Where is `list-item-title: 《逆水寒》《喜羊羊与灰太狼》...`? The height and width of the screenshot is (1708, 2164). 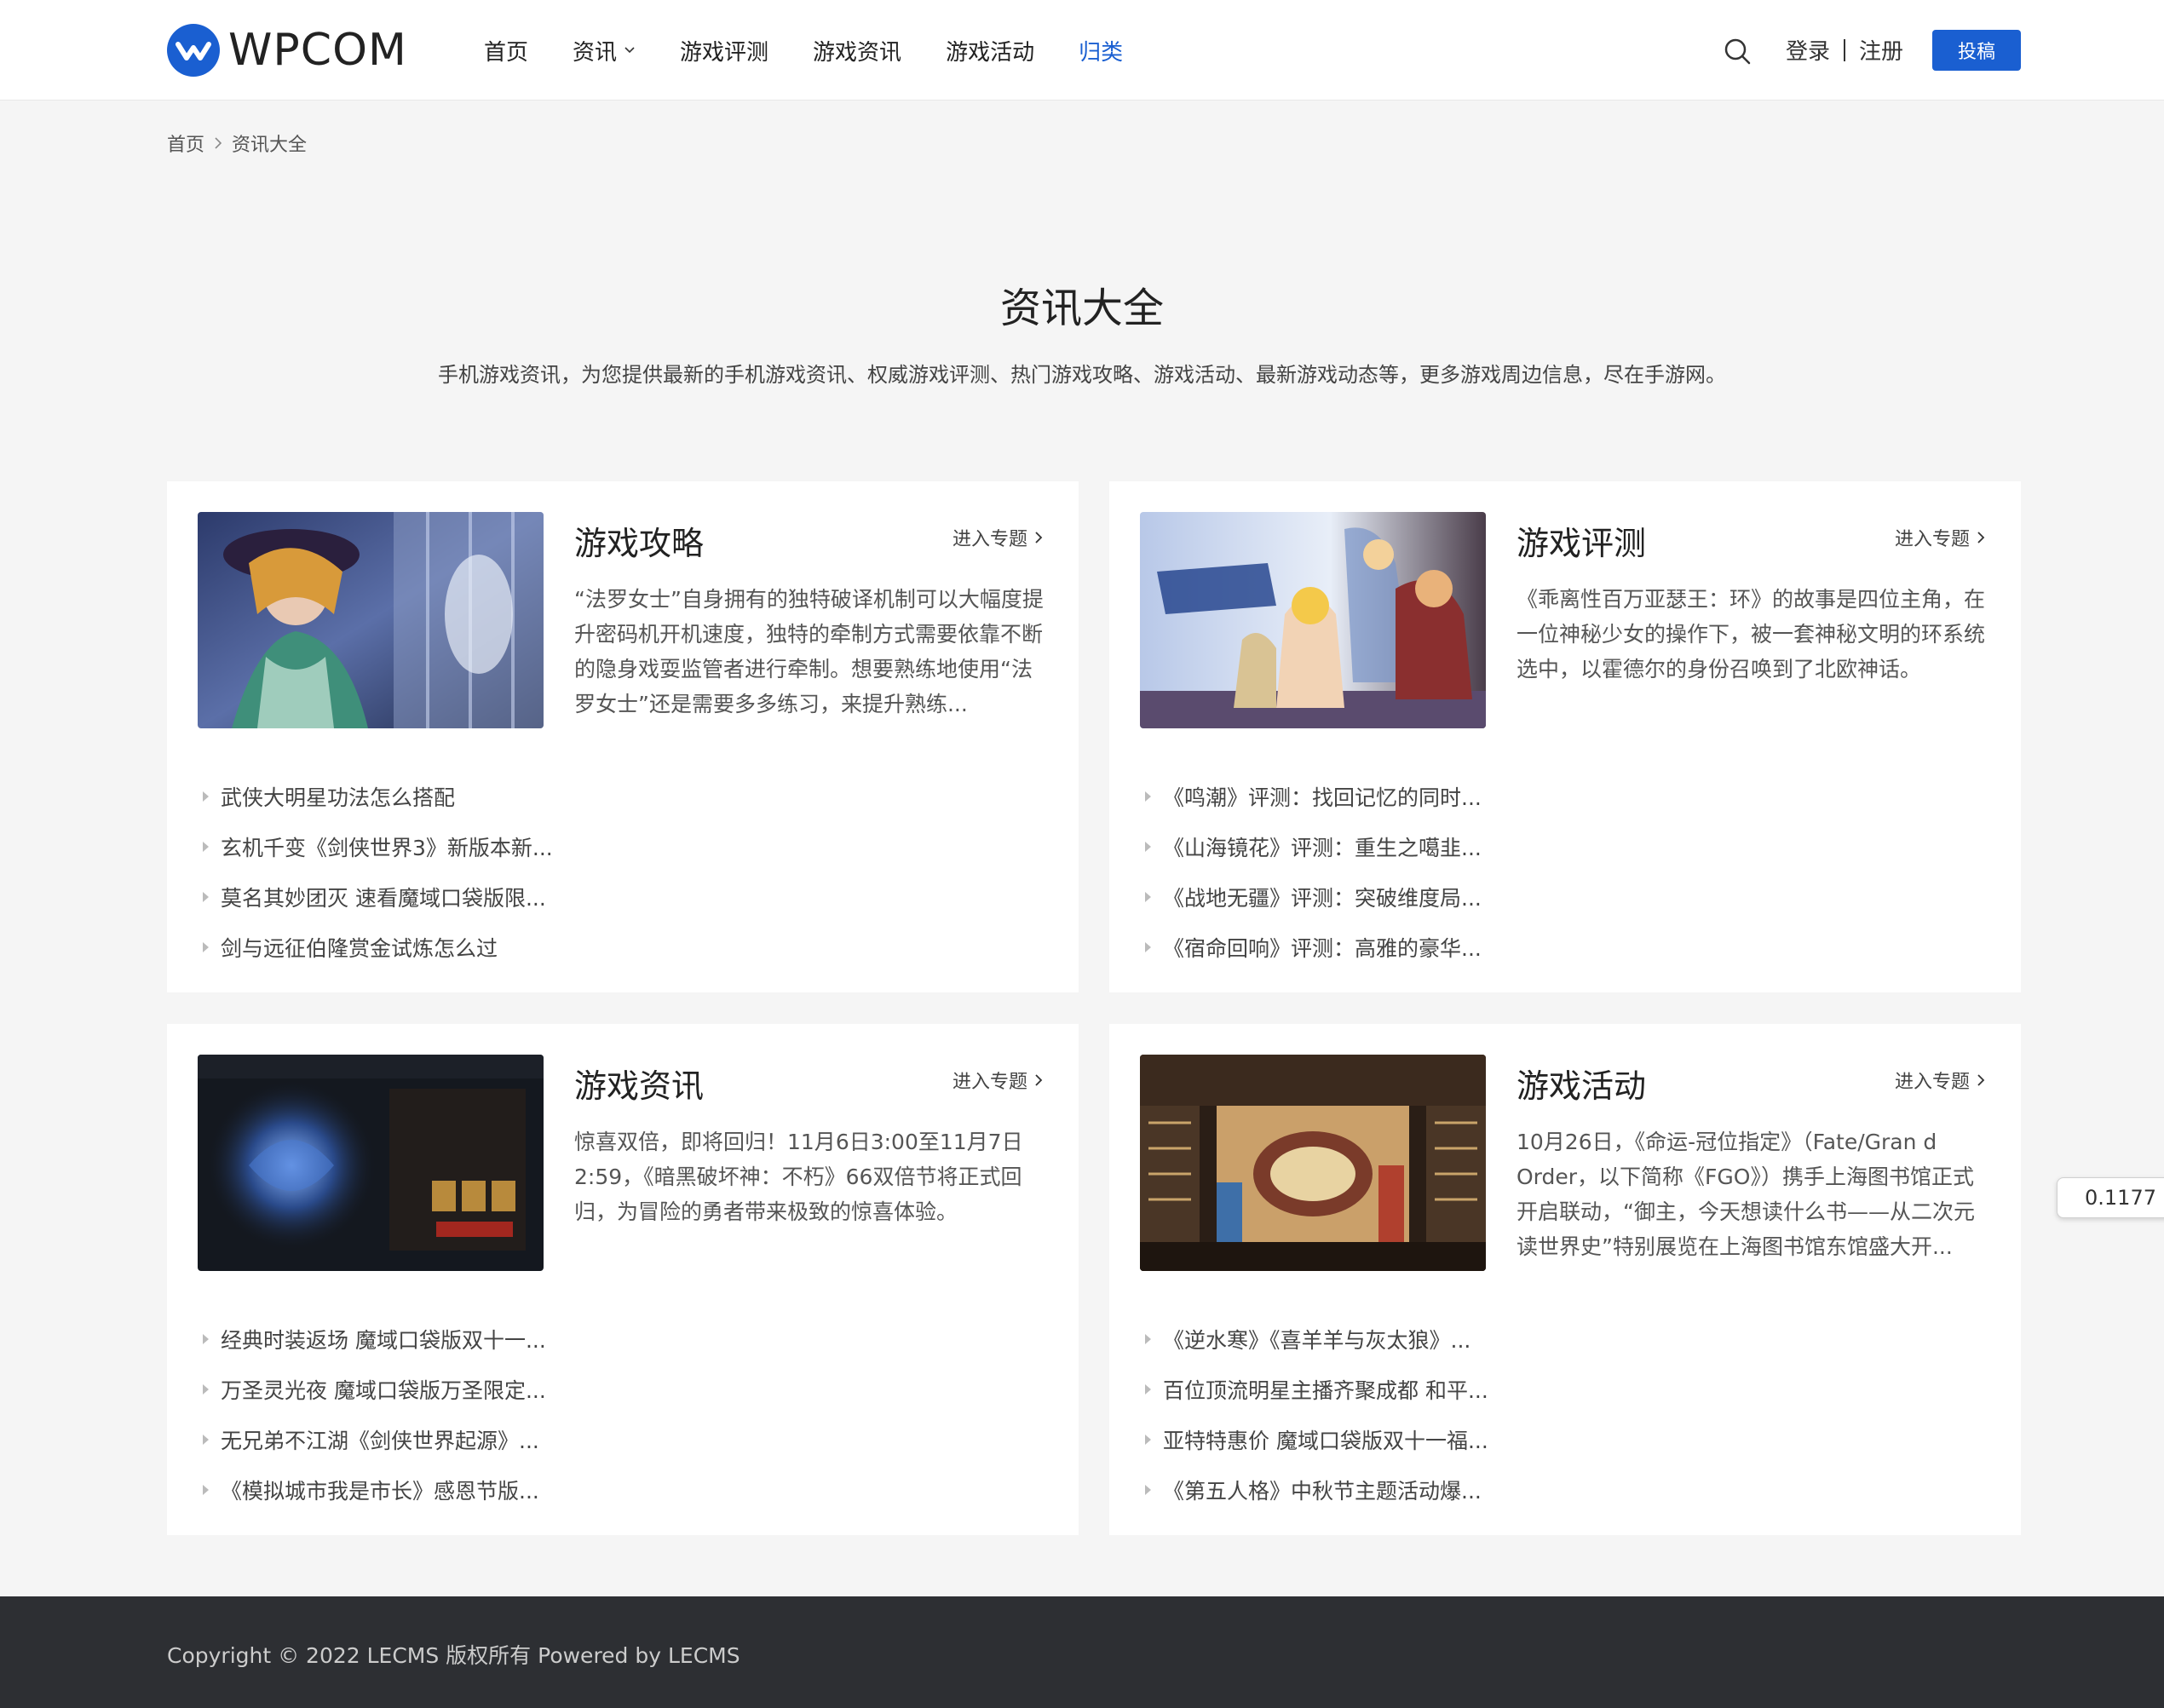
list-item-title: 《逆水寒》《喜羊羊与灰太狼》... is located at coordinates (1317, 1340).